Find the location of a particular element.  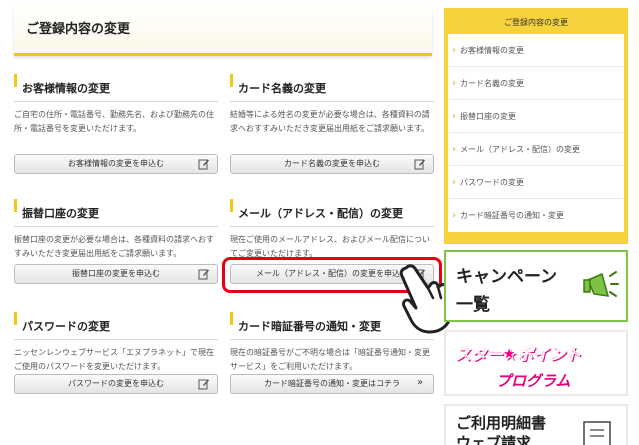

pin-change-button: カード暗証番号の通知・変更はコチラ » is located at coordinates (332, 384).